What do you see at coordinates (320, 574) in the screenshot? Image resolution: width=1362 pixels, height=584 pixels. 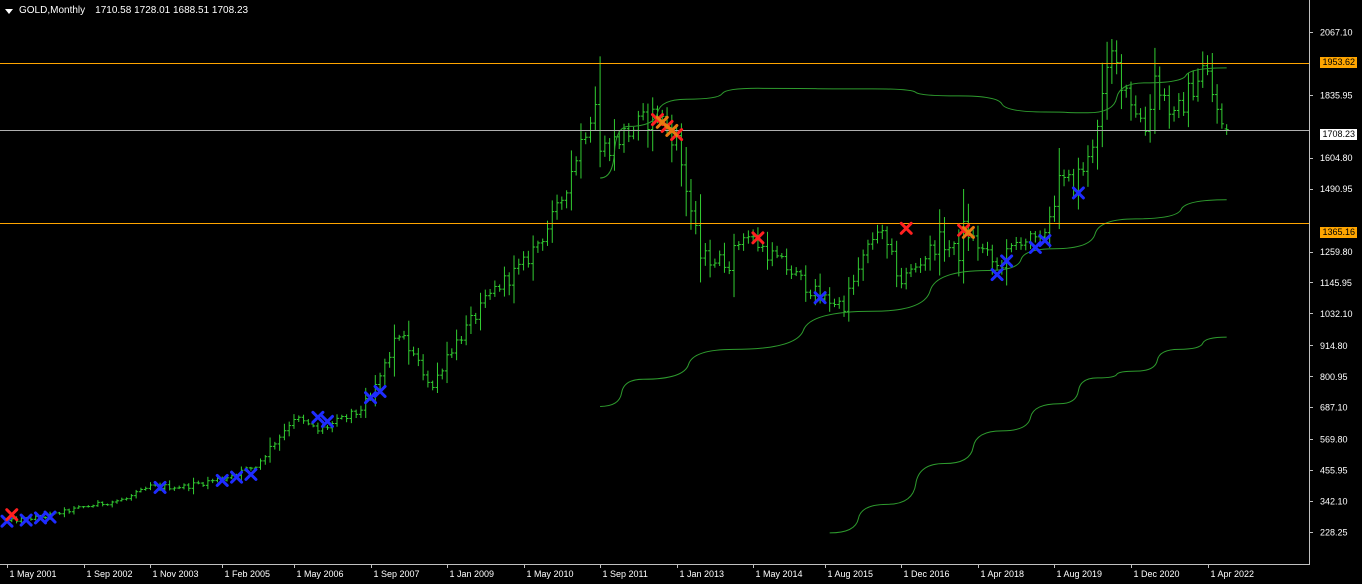 I see `time-axis-label: 1 May 2006` at bounding box center [320, 574].